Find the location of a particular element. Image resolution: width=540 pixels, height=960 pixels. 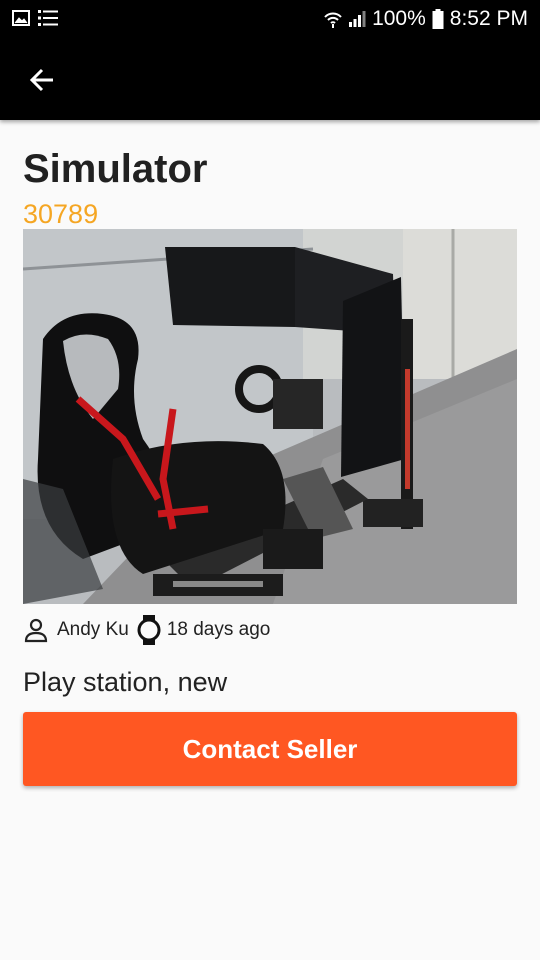

status-system: 100% 8:52 PM is located at coordinates (426, 19).